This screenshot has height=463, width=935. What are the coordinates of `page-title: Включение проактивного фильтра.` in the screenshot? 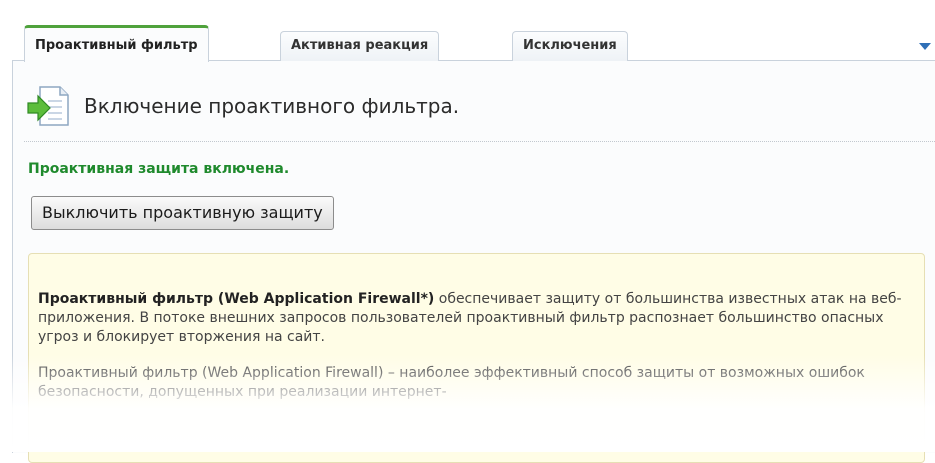 It's located at (272, 106).